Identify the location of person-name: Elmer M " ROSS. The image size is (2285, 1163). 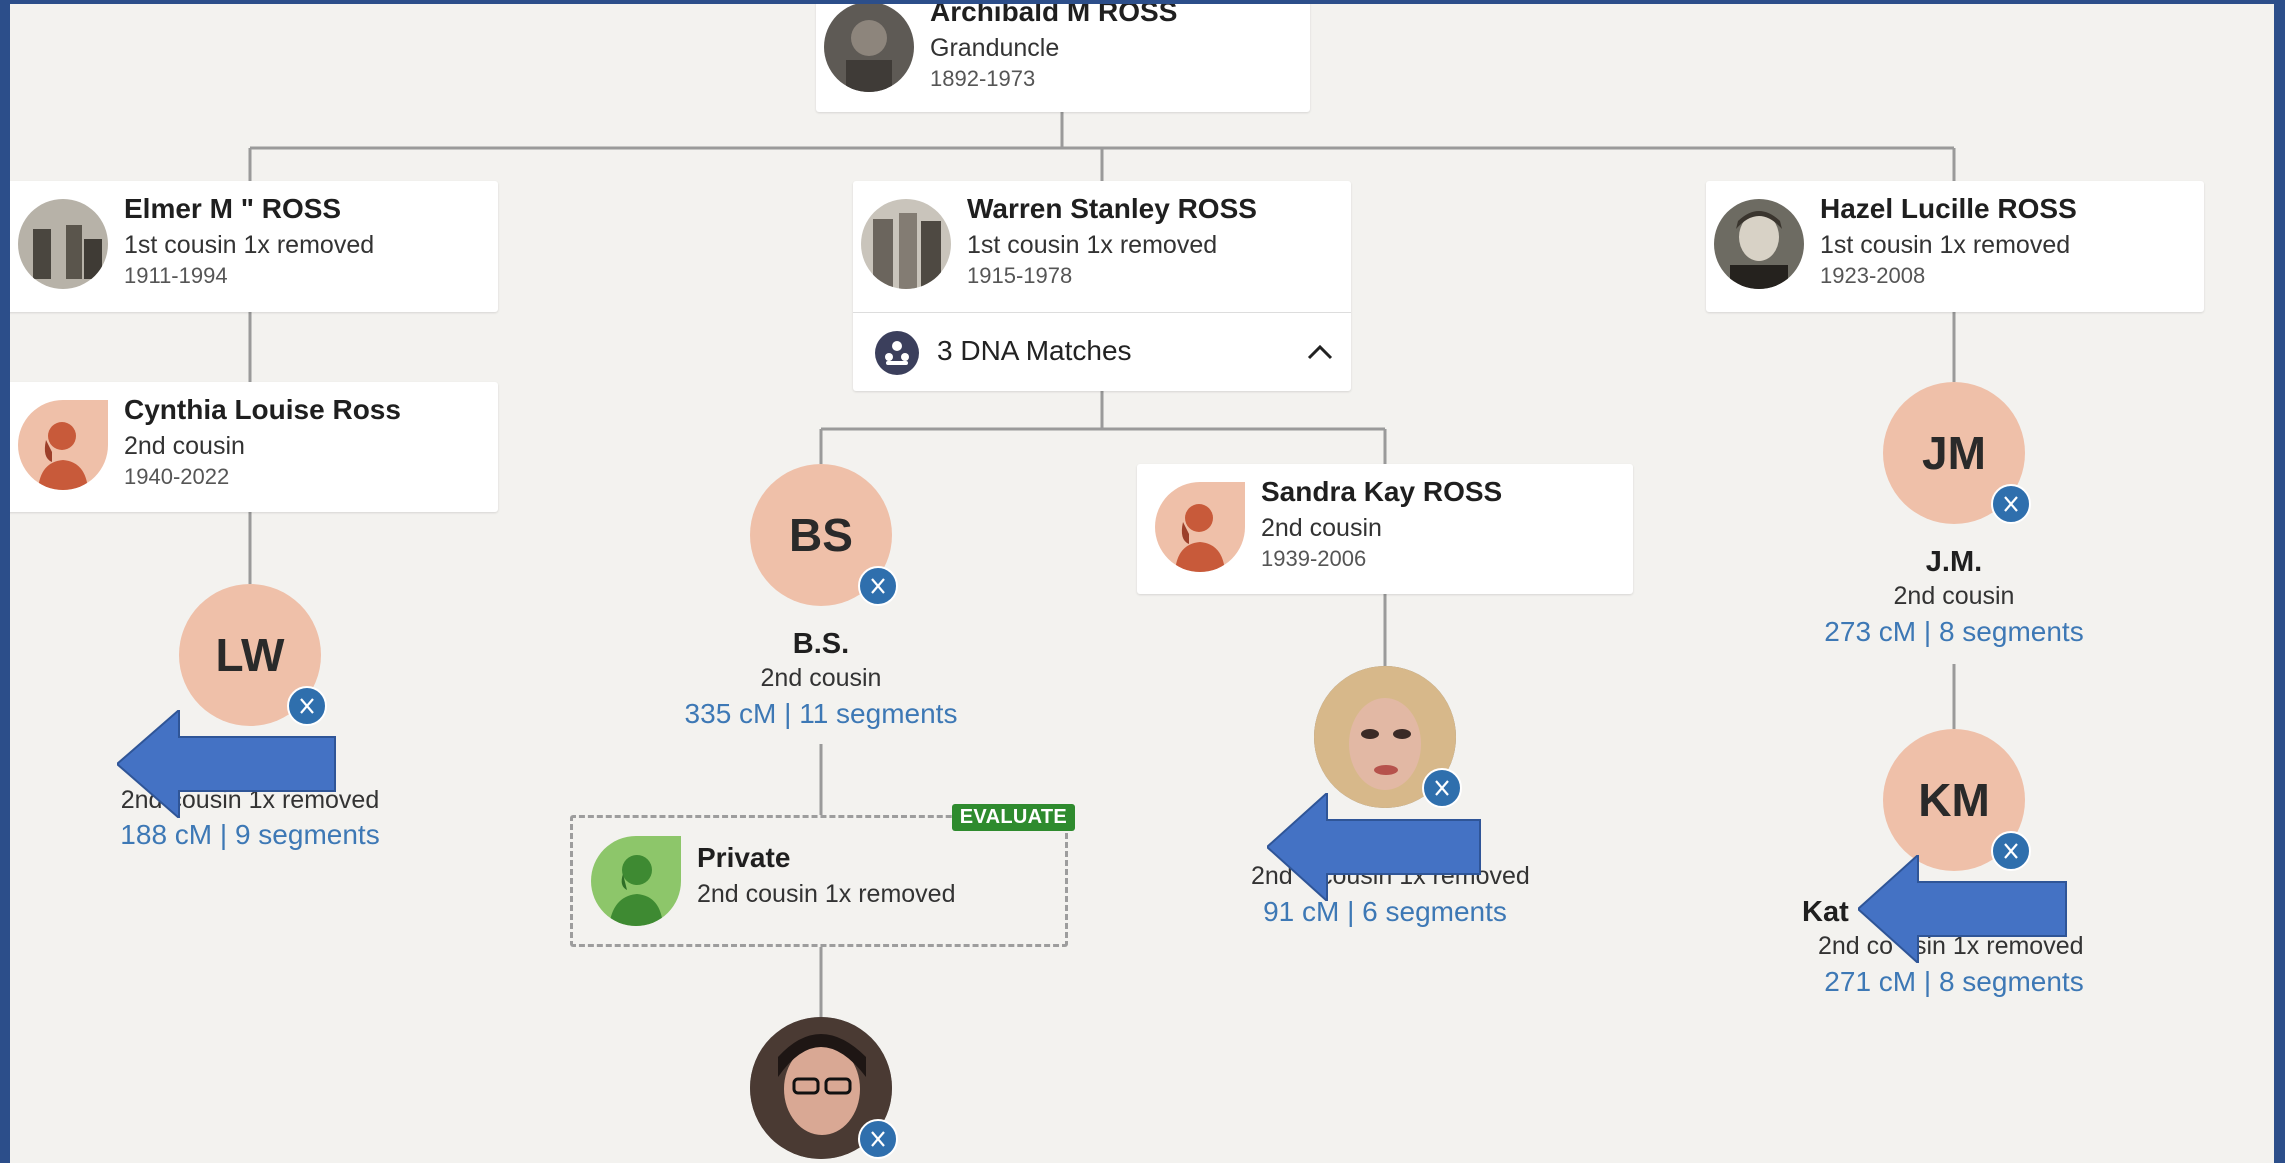
(233, 208).